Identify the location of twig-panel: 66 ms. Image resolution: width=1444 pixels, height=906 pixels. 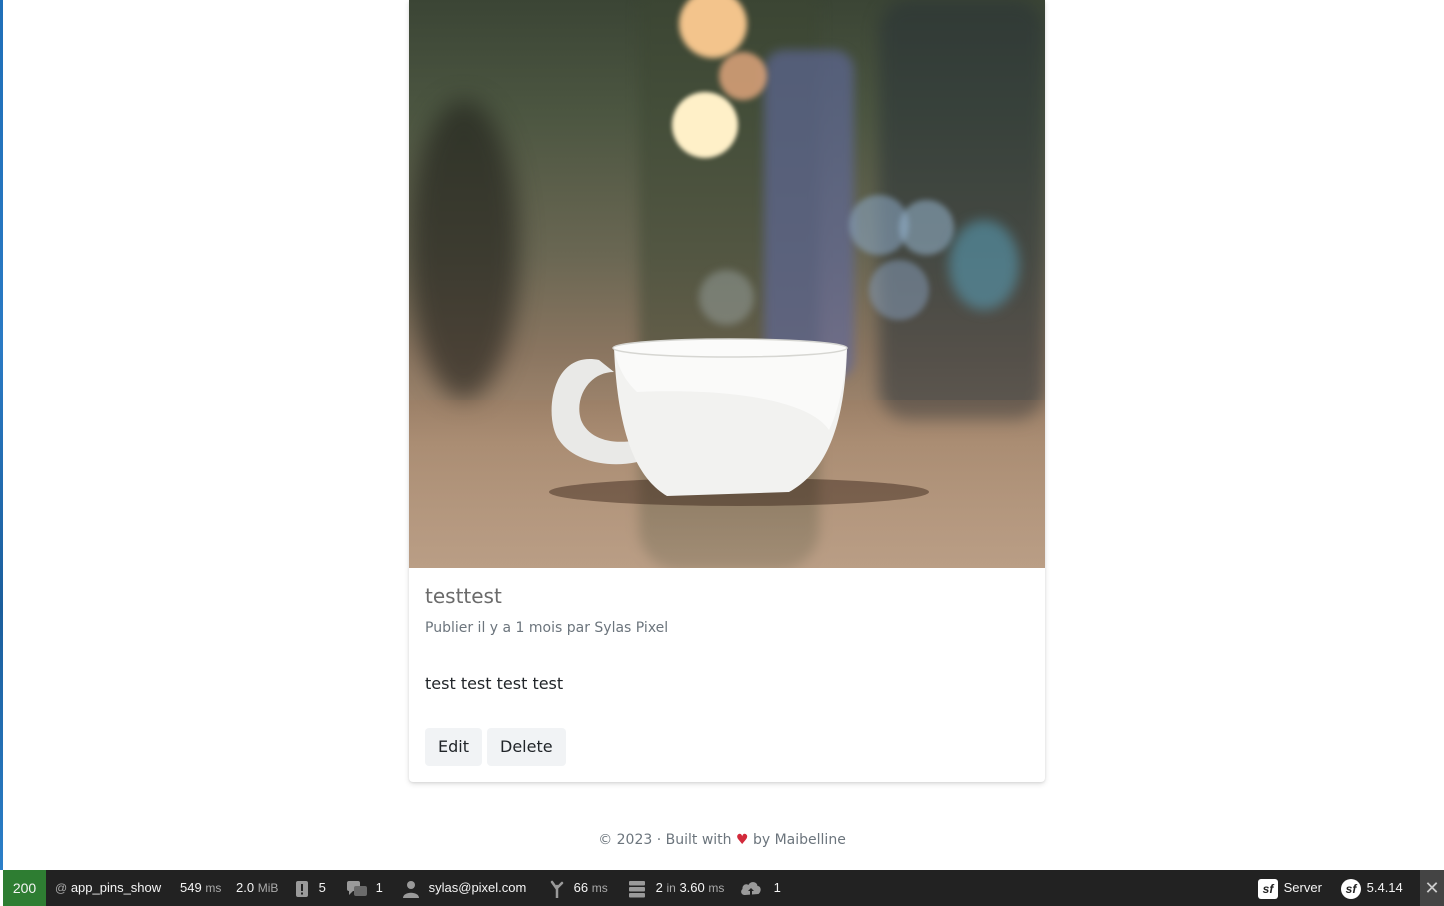
(579, 888).